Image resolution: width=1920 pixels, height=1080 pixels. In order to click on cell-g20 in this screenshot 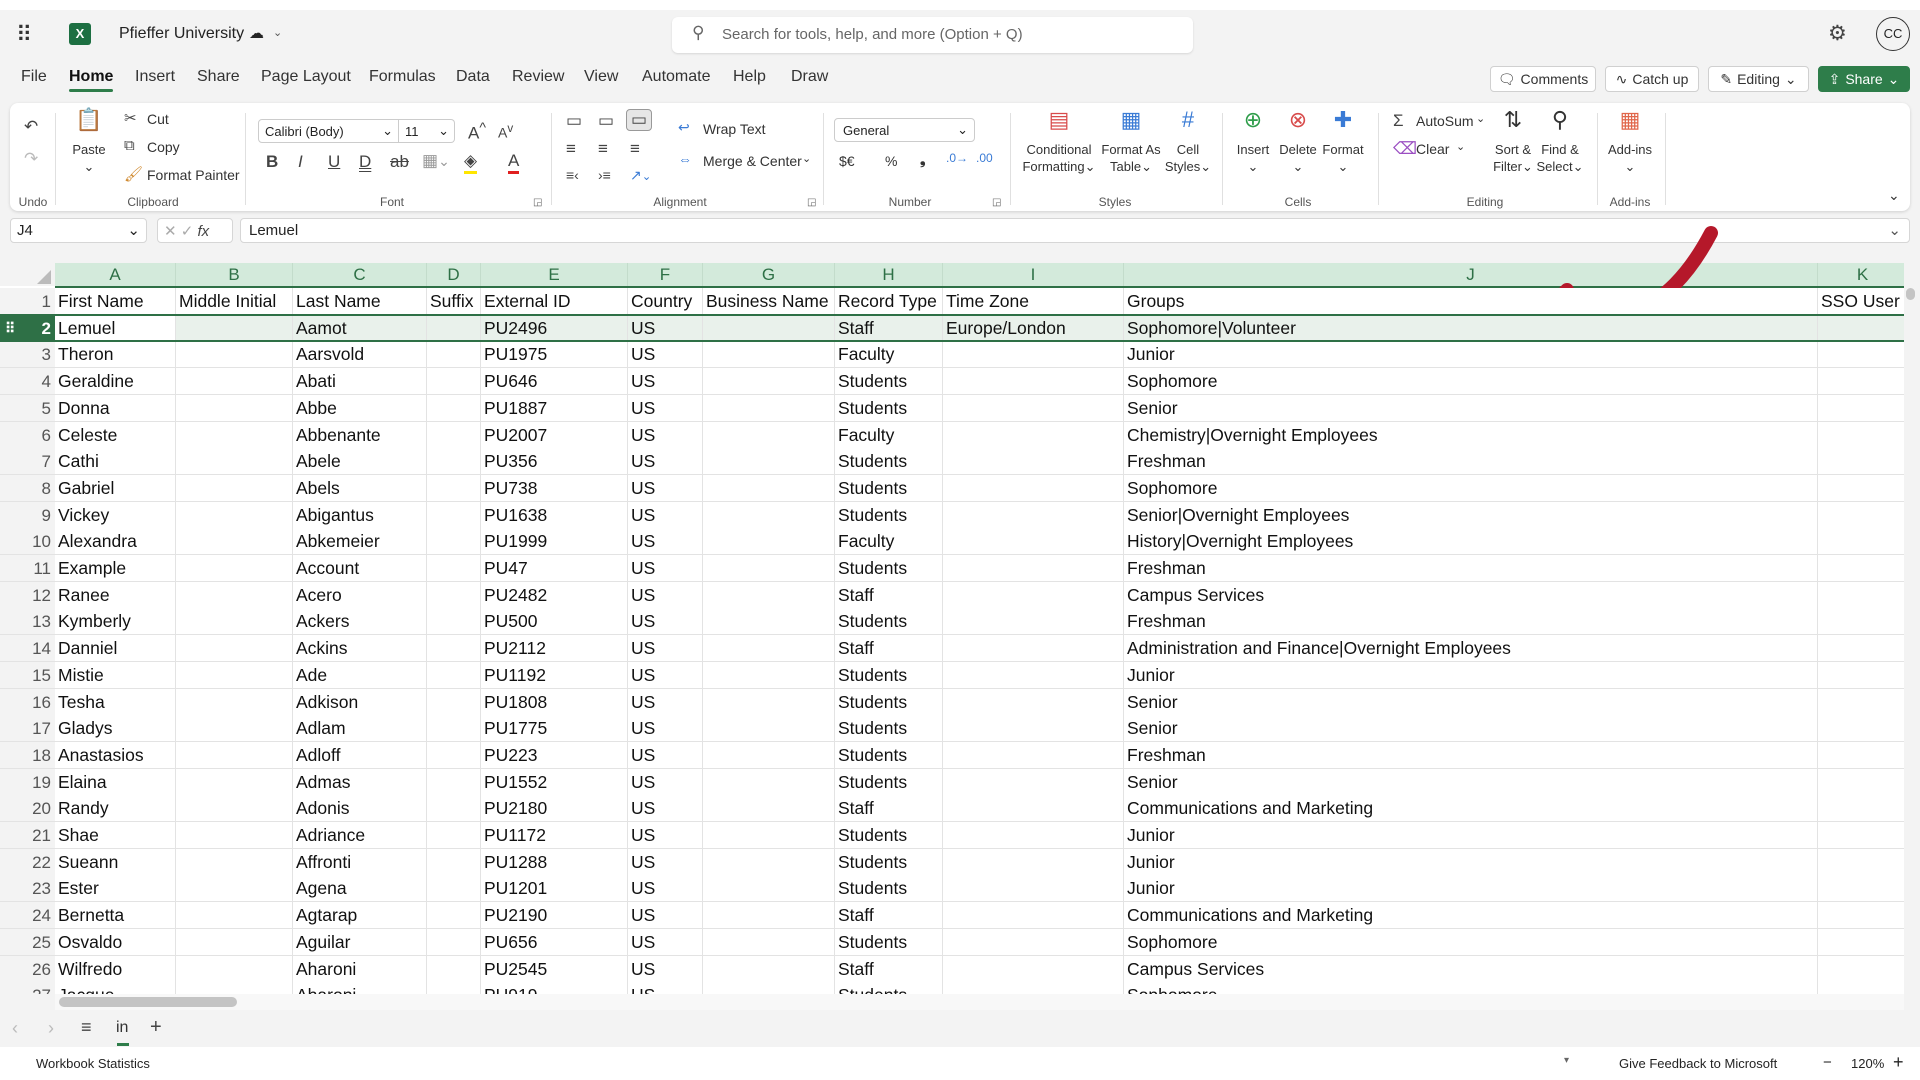, I will do `click(769, 809)`.